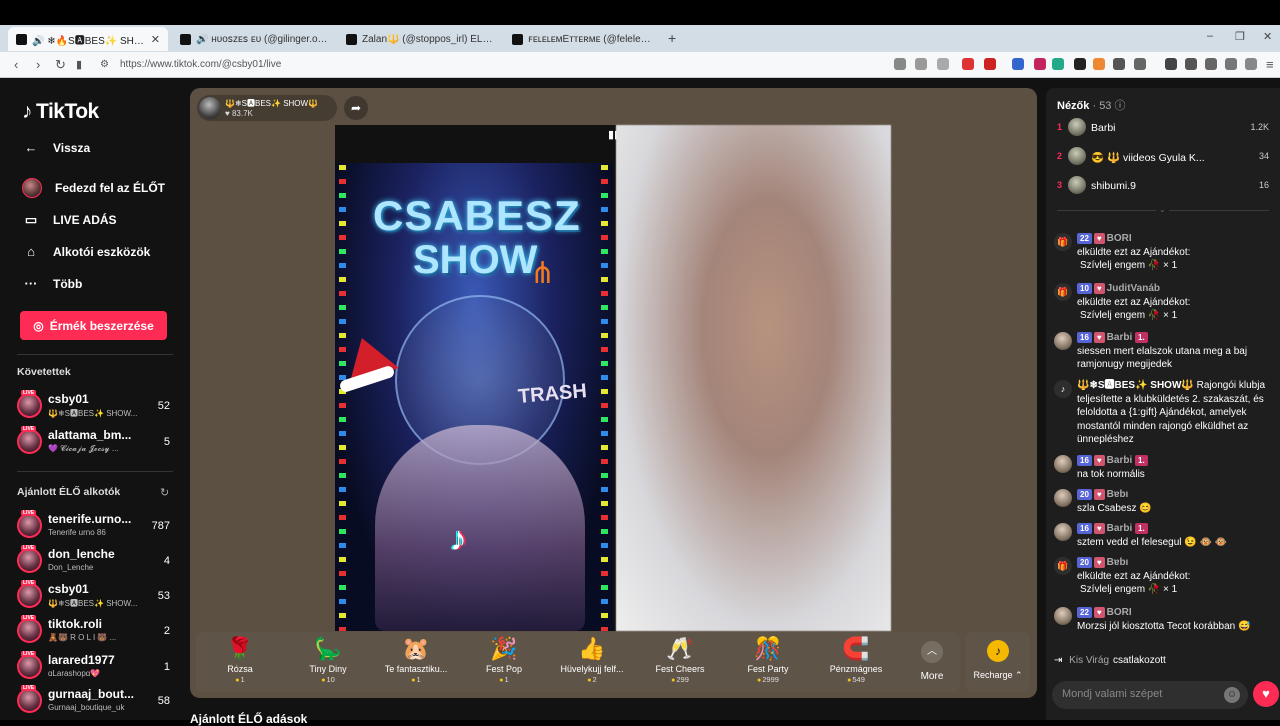 The width and height of the screenshot is (1280, 726). Describe the element at coordinates (267, 108) in the screenshot. I see `host-info: 🔱❄S🅰BES✨ SHOW🔱 ♥ 83.7K` at that location.